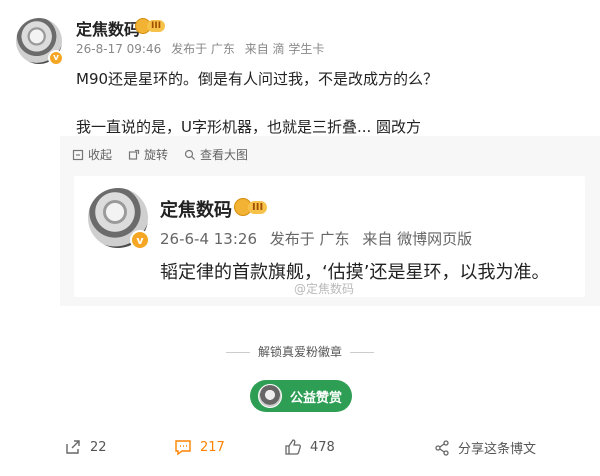 This screenshot has height=476, width=600. I want to click on comment-icon, so click(183, 448).